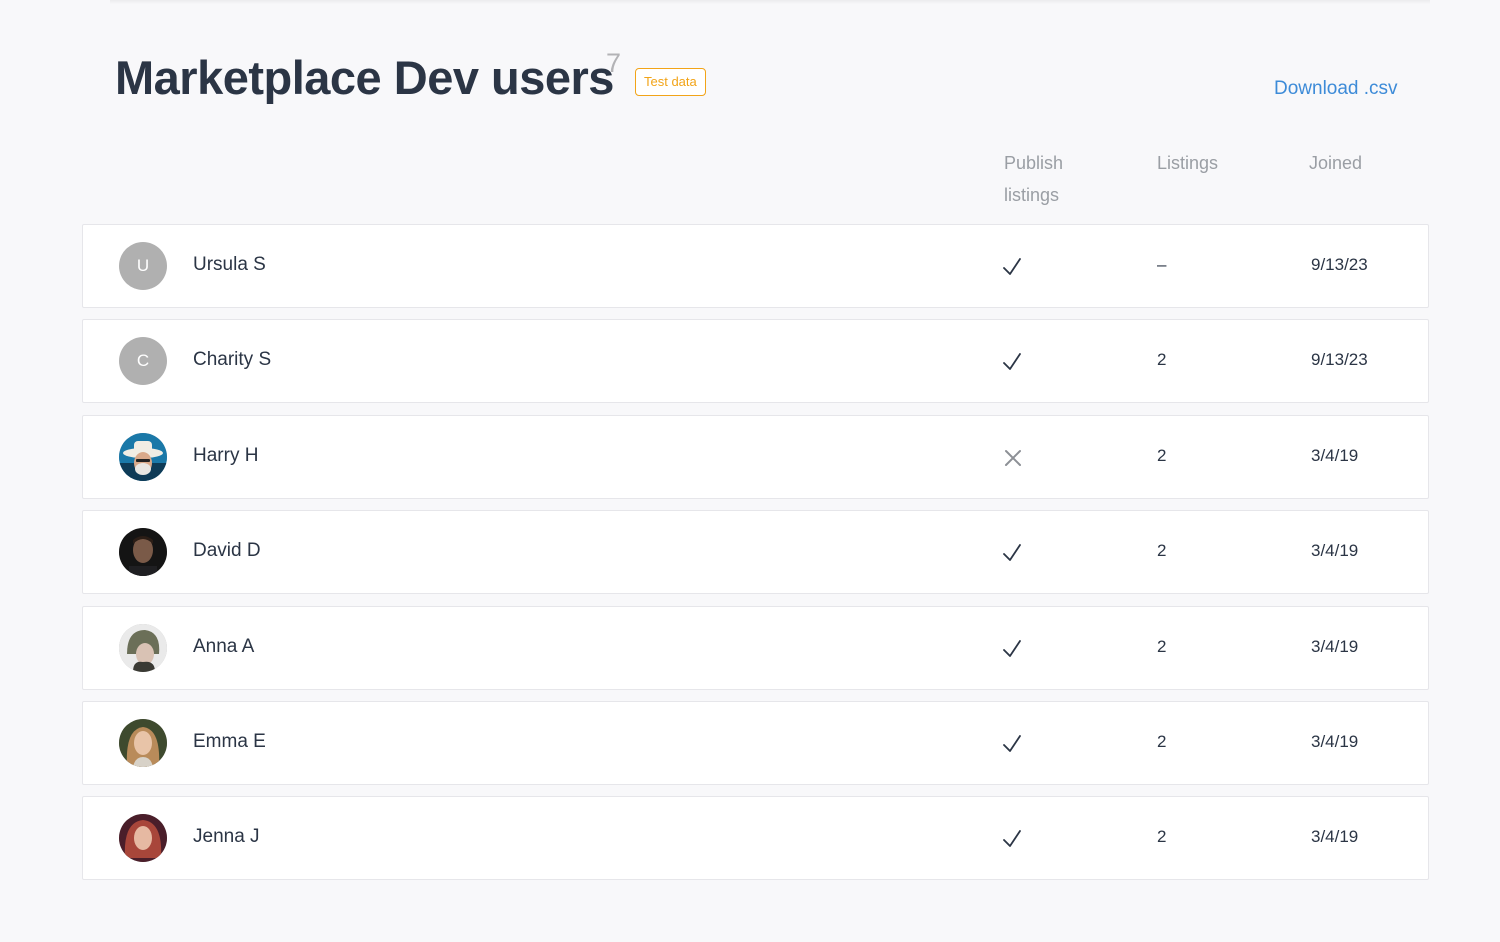 The image size is (1500, 942). What do you see at coordinates (229, 264) in the screenshot?
I see `user-name: Ursula S` at bounding box center [229, 264].